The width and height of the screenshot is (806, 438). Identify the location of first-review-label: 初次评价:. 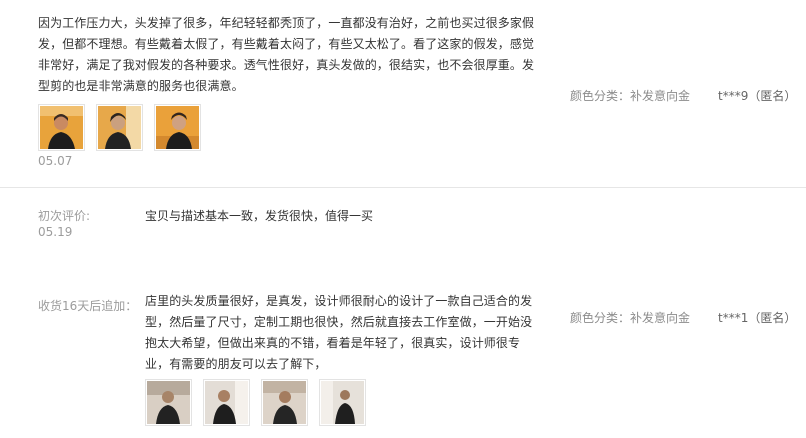
(64, 216).